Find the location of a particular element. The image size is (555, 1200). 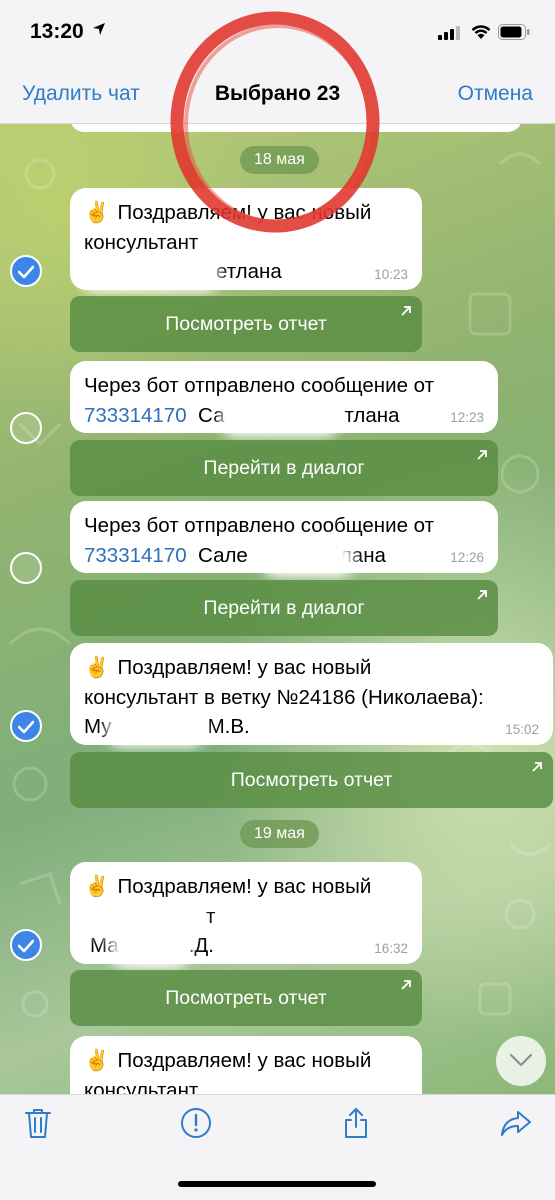

message-time: 15:02 is located at coordinates (522, 729).